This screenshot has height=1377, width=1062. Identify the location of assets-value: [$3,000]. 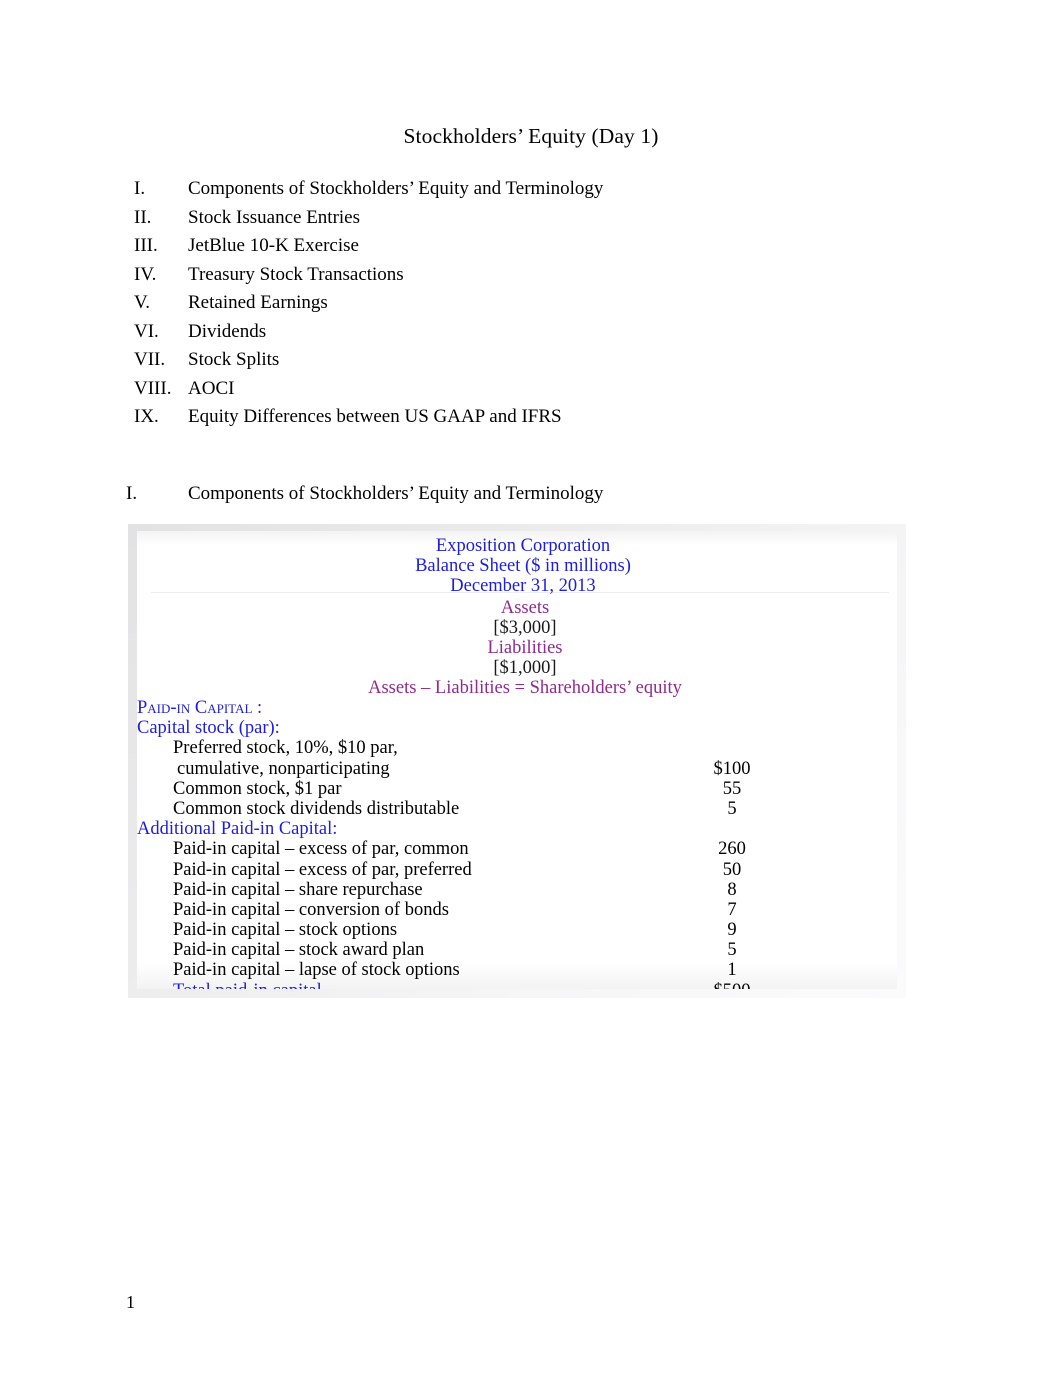
(525, 628).